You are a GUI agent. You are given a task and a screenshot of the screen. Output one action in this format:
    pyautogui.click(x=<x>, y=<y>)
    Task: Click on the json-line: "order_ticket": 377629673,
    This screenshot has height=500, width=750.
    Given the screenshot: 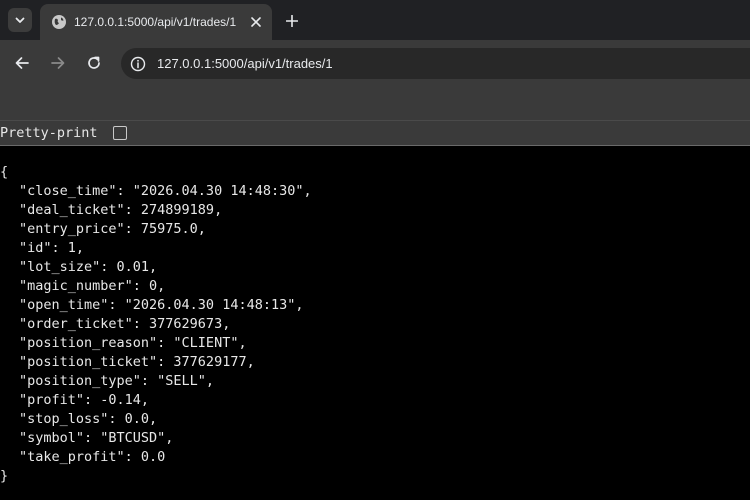 What is the action you would take?
    pyautogui.click(x=125, y=324)
    